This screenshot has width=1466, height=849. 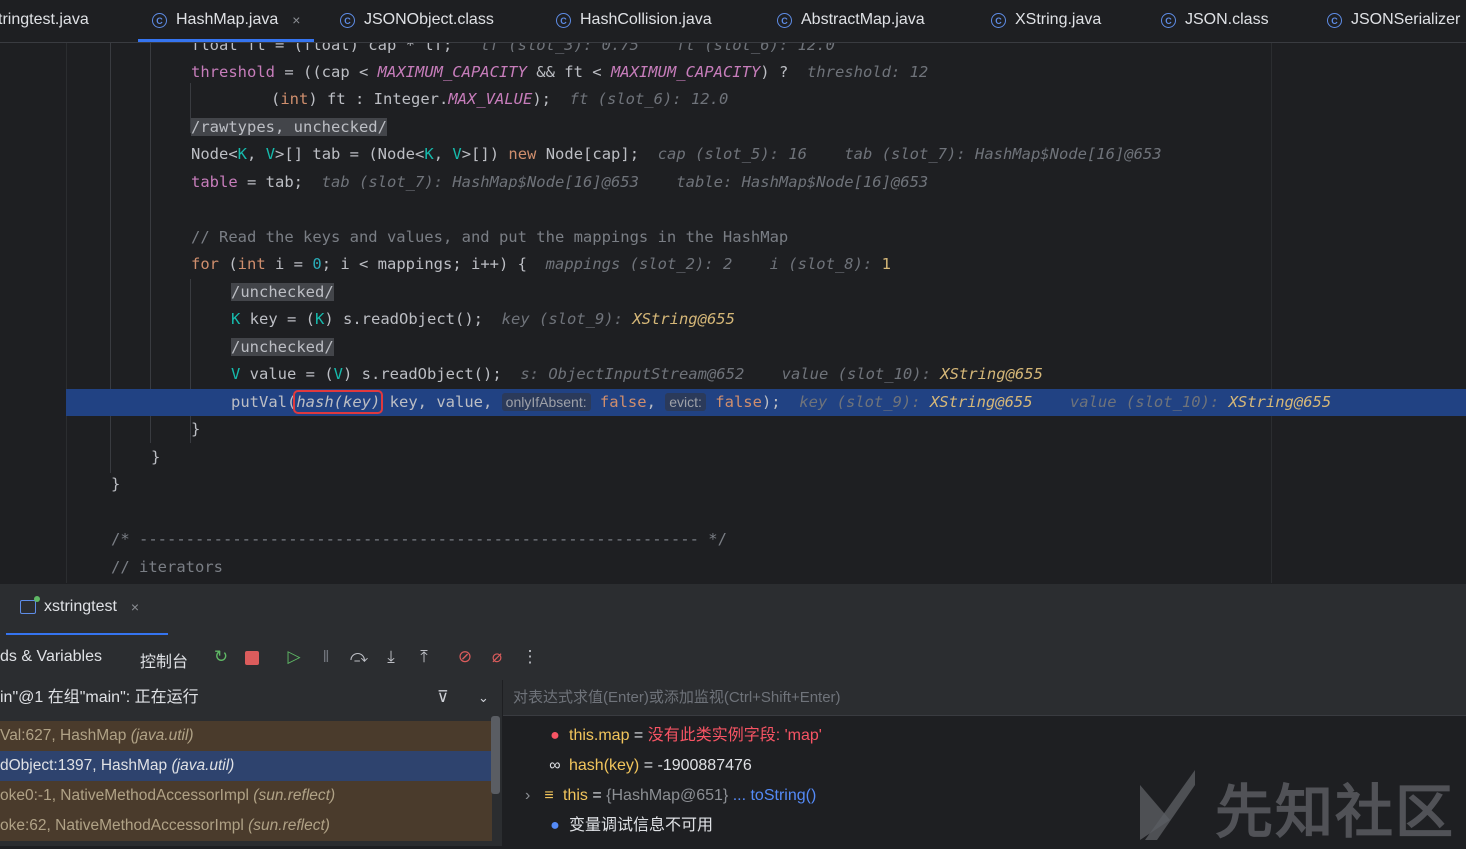 What do you see at coordinates (867, 72) in the screenshot?
I see `inline-debug-hint: threshold: 12` at bounding box center [867, 72].